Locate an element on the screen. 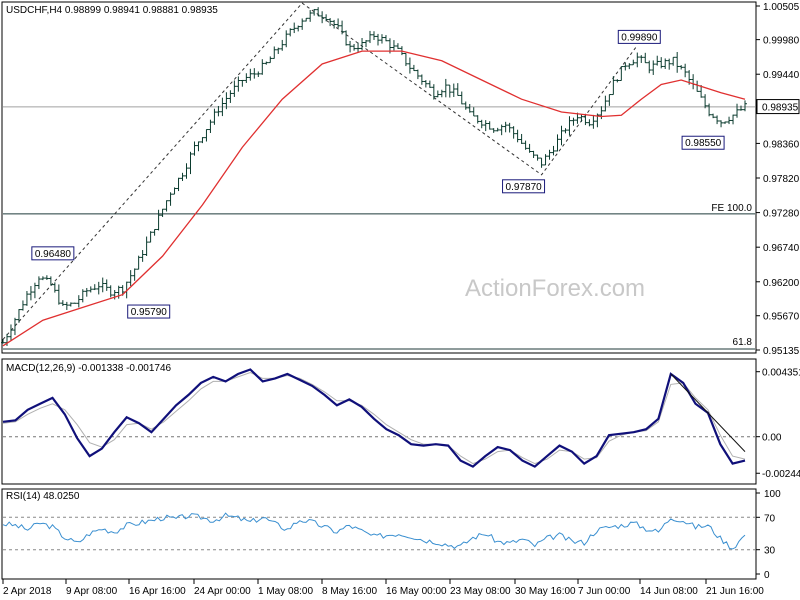 This screenshot has width=800, height=600. price-tick-label: 0.98360 is located at coordinates (781, 144).